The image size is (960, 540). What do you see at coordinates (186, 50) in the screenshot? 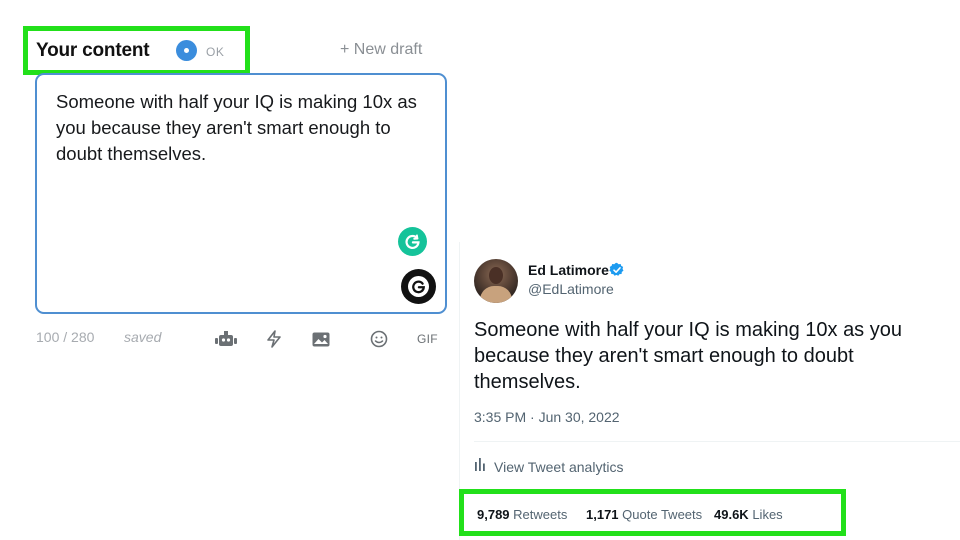
I see `status-dot-icon` at bounding box center [186, 50].